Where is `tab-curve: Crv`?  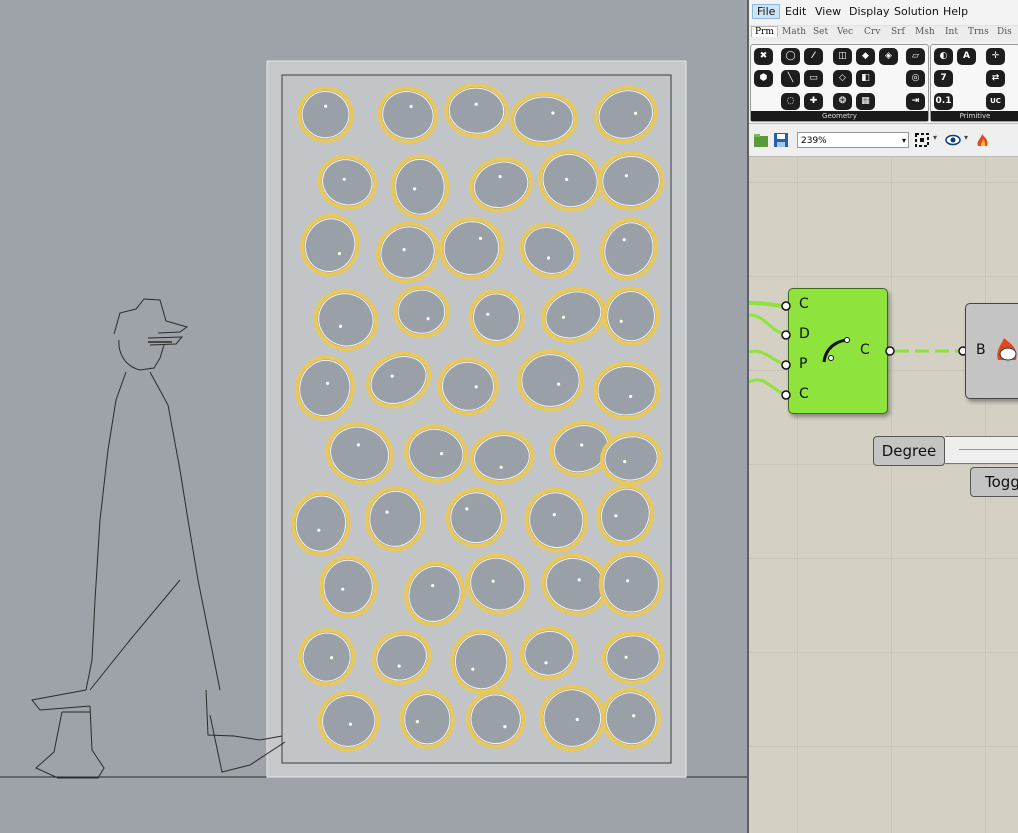
tab-curve: Crv is located at coordinates (872, 32).